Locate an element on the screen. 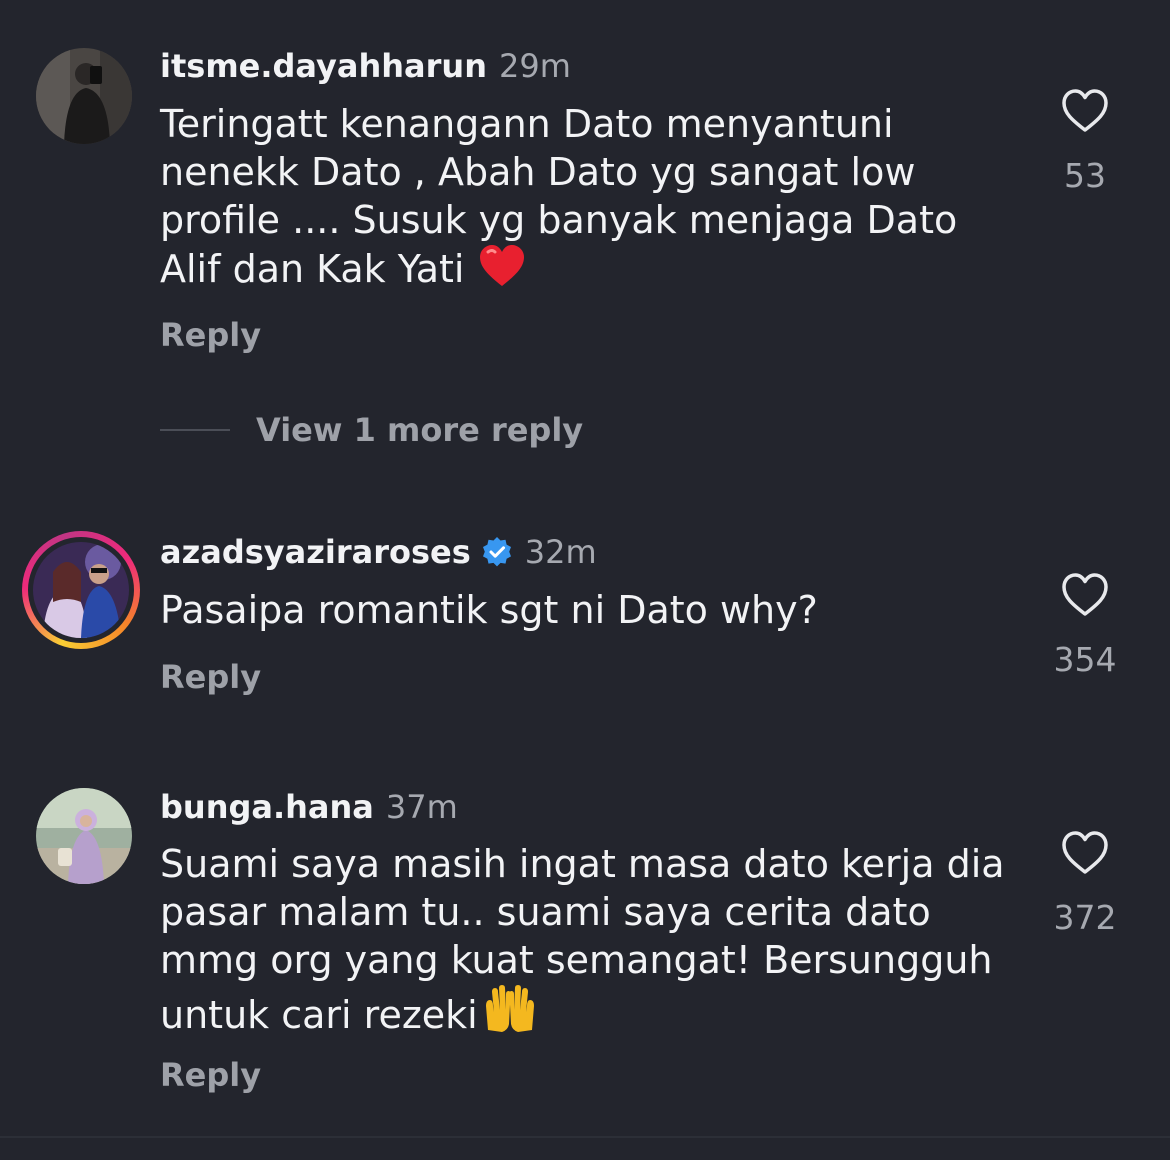 This screenshot has width=1170, height=1160. comment-text: Pasaipa romantik sgt ni Dato why? is located at coordinates (590, 610).